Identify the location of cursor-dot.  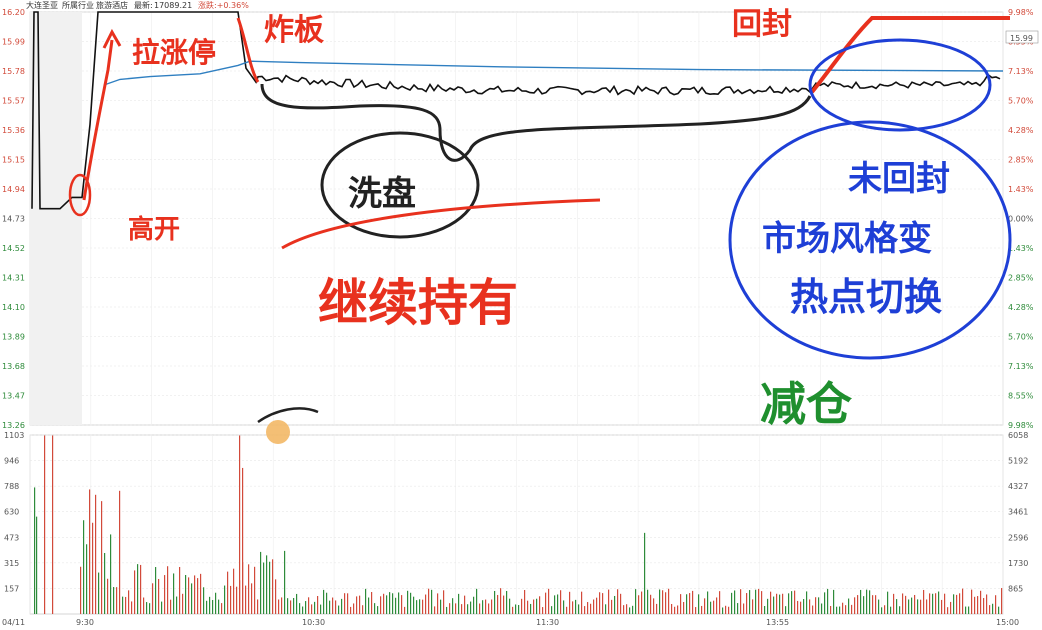
(278, 432).